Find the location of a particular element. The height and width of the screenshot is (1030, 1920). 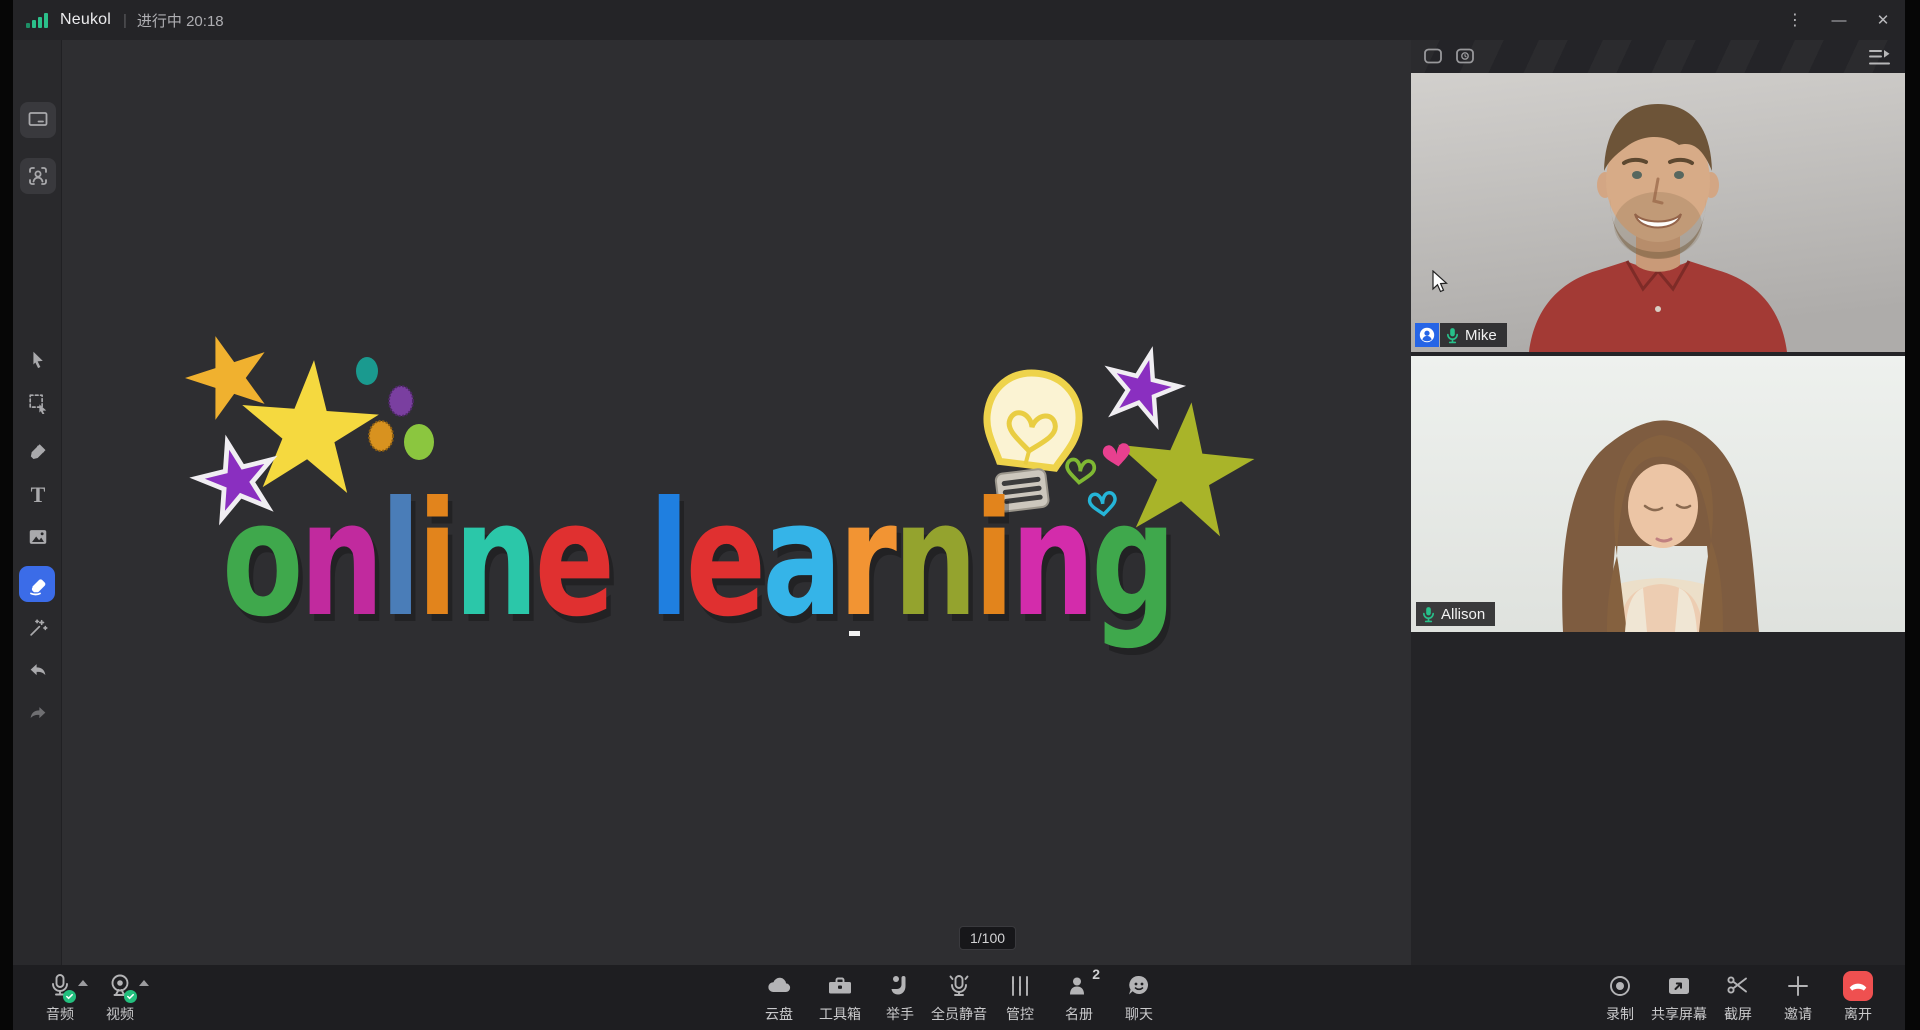

art-letter: r is located at coordinates (867, 560).